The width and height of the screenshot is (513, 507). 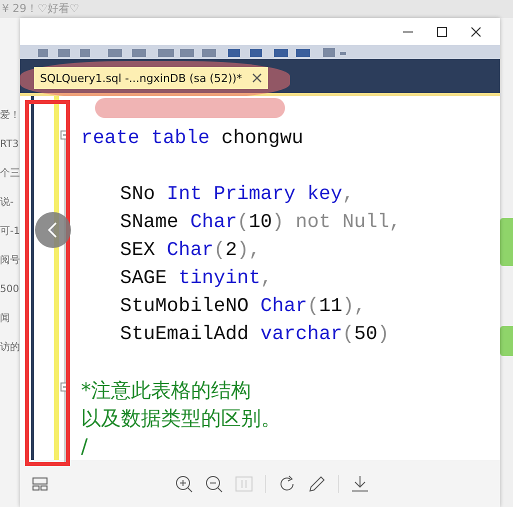 I want to click on maximize-icon, so click(x=442, y=32).